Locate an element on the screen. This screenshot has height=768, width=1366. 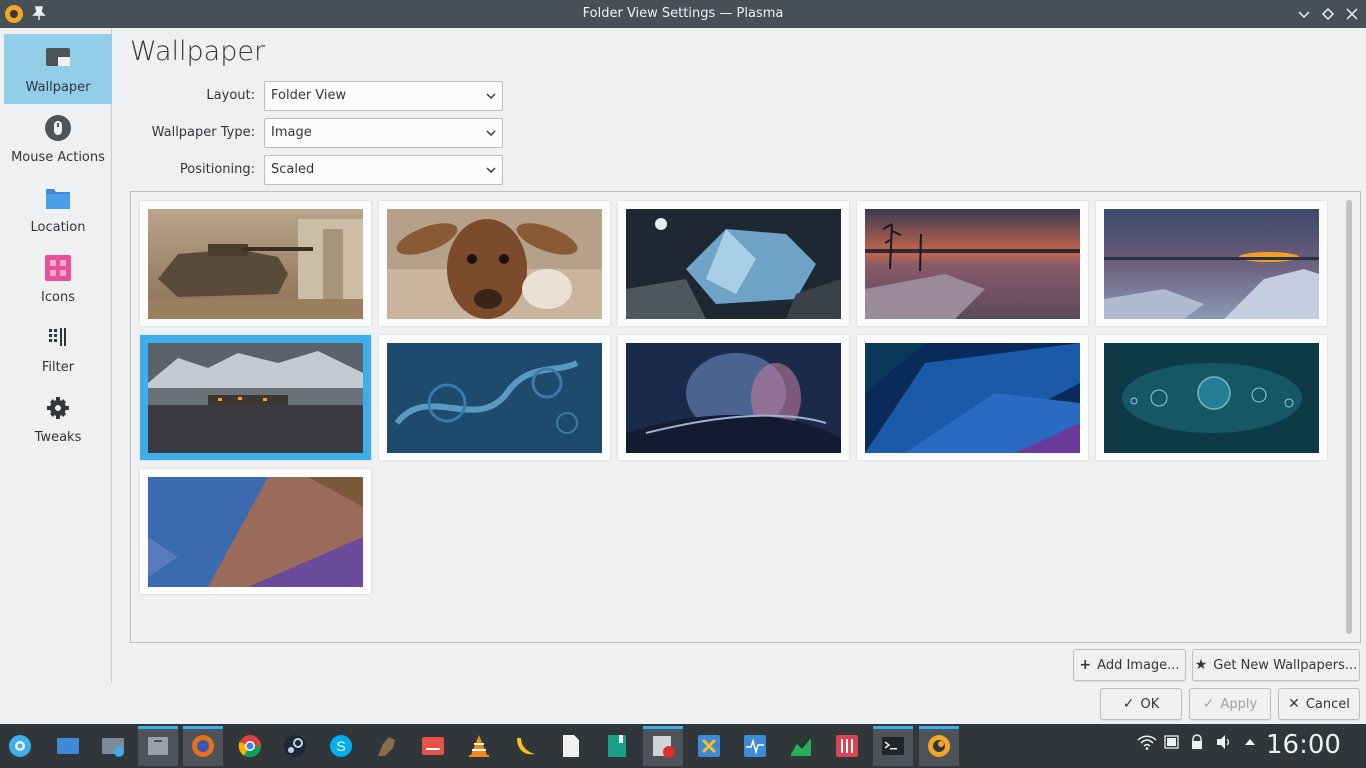
filter-icon is located at coordinates (57, 337).